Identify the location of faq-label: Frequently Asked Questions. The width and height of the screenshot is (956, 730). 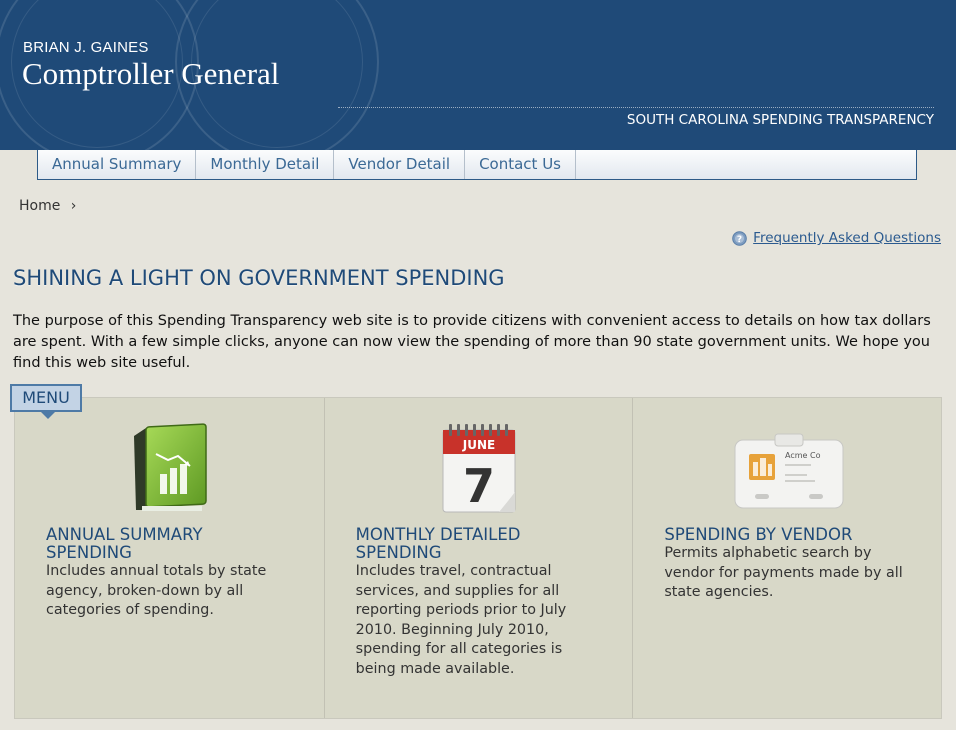
(847, 238).